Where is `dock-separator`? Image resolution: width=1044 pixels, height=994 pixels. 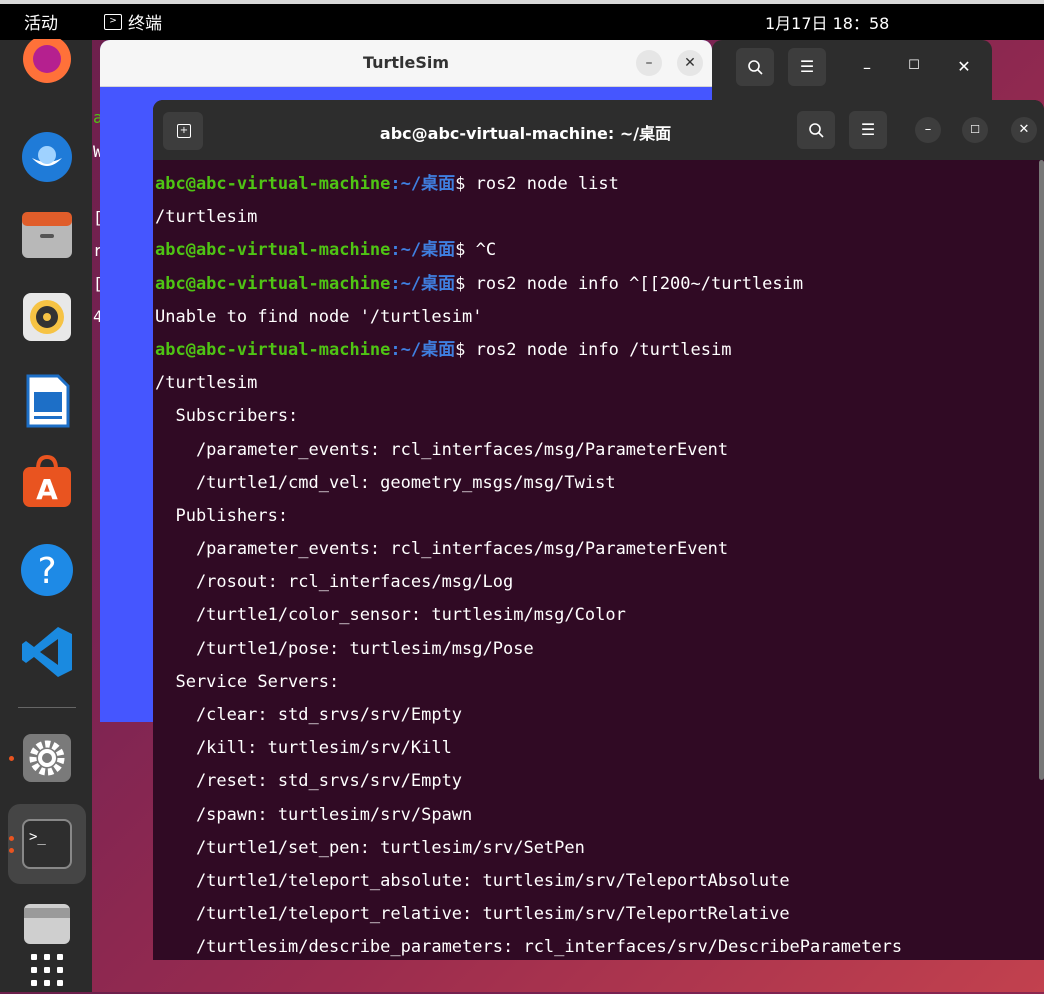 dock-separator is located at coordinates (47, 707).